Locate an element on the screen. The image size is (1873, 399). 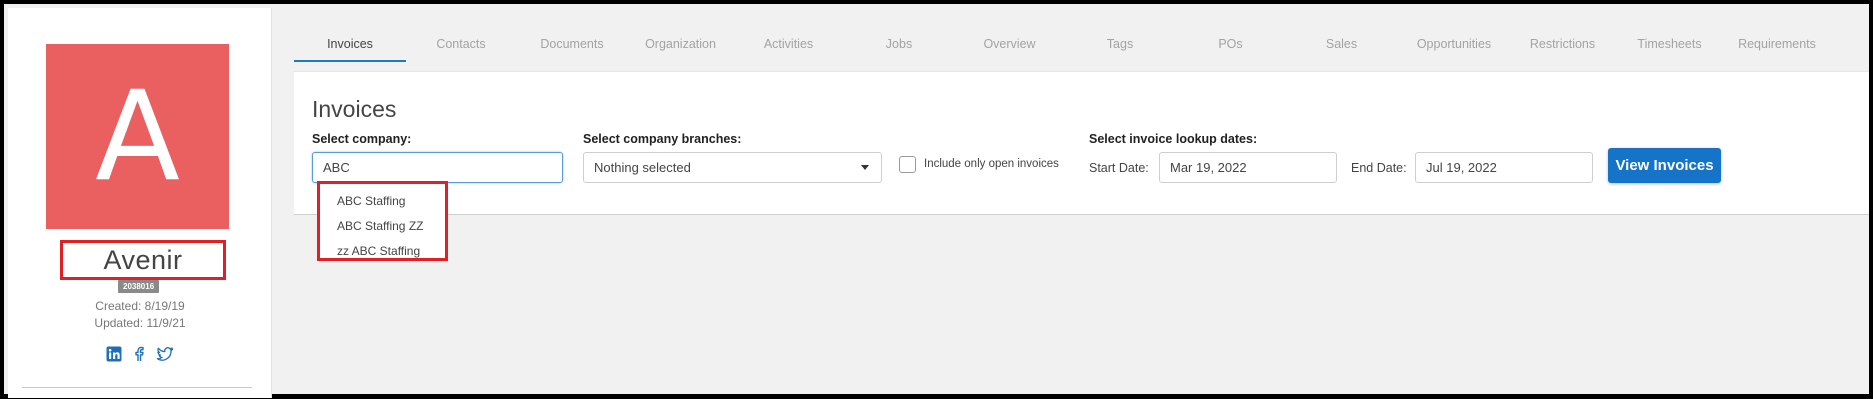
tab-jobs: Jobs is located at coordinates (899, 47).